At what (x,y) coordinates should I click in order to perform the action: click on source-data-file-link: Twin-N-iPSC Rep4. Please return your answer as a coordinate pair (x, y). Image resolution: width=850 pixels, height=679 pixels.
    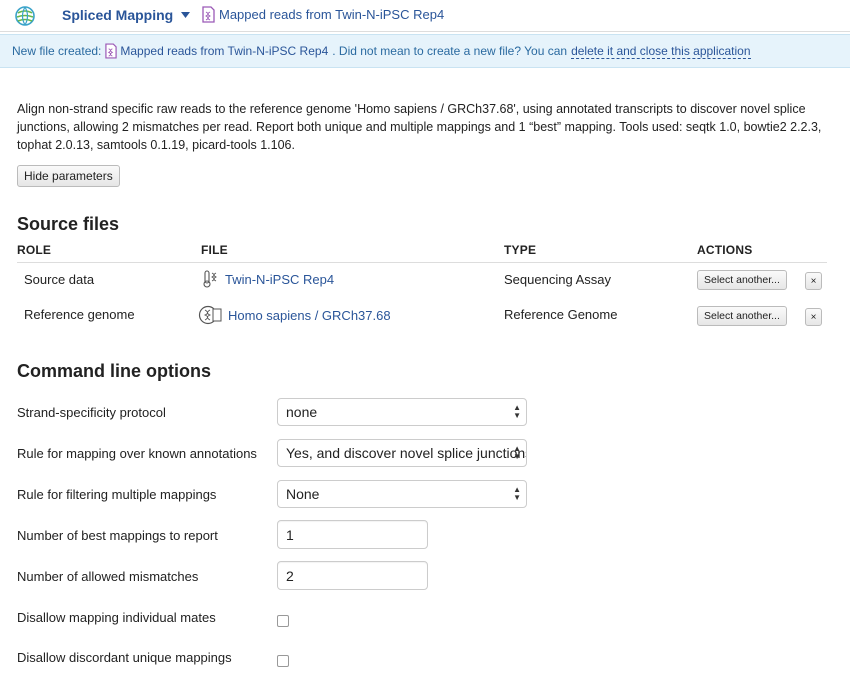
    Looking at the image, I should click on (267, 279).